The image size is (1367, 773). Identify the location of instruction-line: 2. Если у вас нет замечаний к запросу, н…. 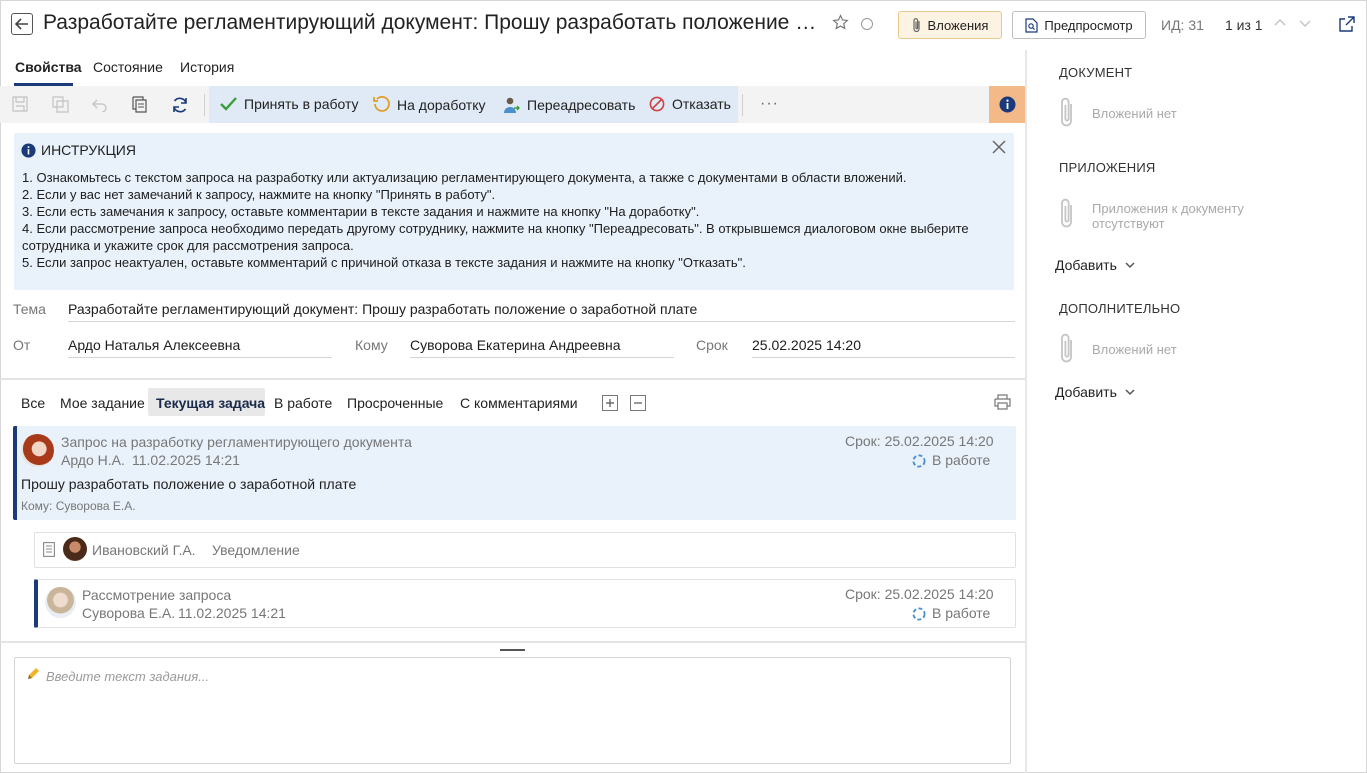
(259, 194).